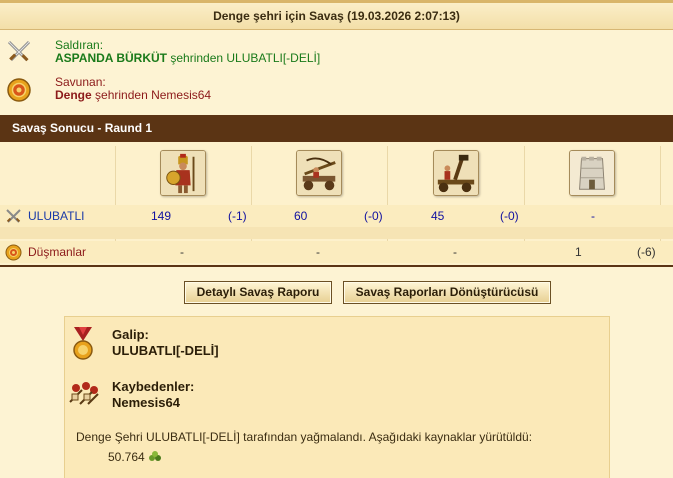 This screenshot has width=673, height=478. Describe the element at coordinates (146, 402) in the screenshot. I see `loser-name: Nemesis64` at that location.